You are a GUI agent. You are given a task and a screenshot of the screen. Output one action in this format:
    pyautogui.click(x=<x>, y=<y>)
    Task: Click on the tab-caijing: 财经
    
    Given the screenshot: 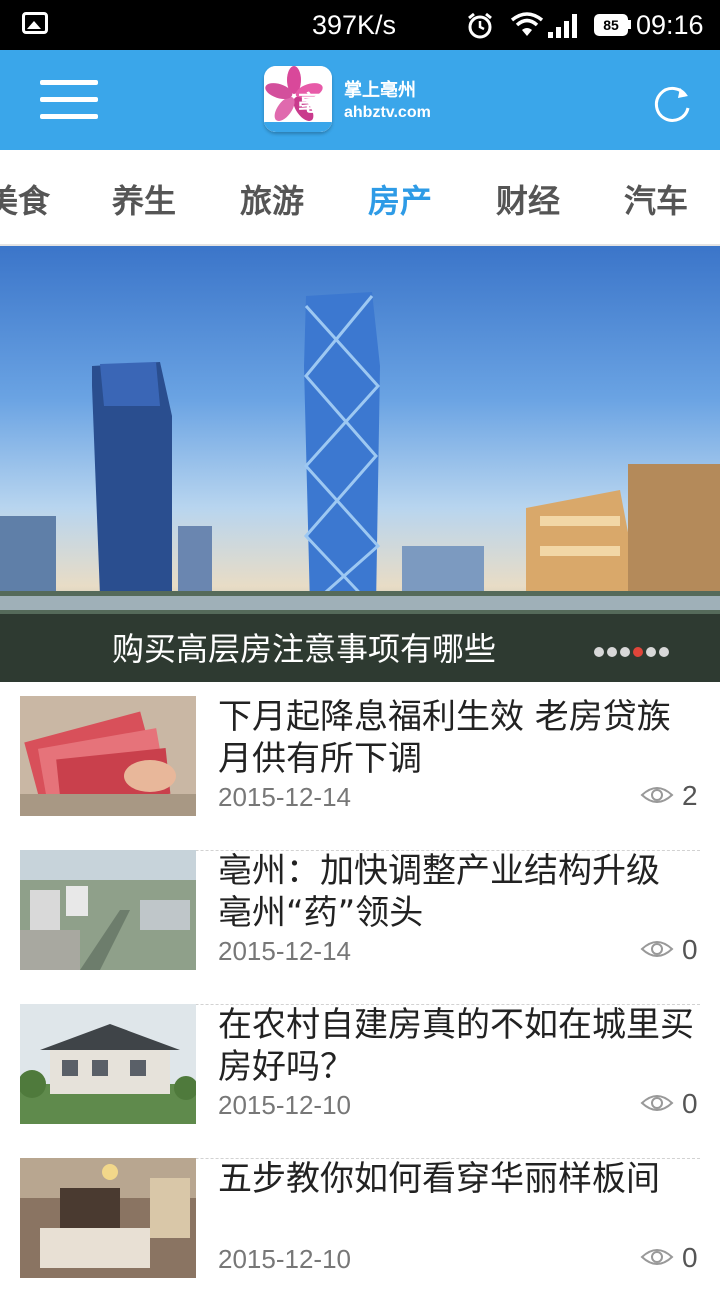 What is the action you would take?
    pyautogui.click(x=528, y=199)
    